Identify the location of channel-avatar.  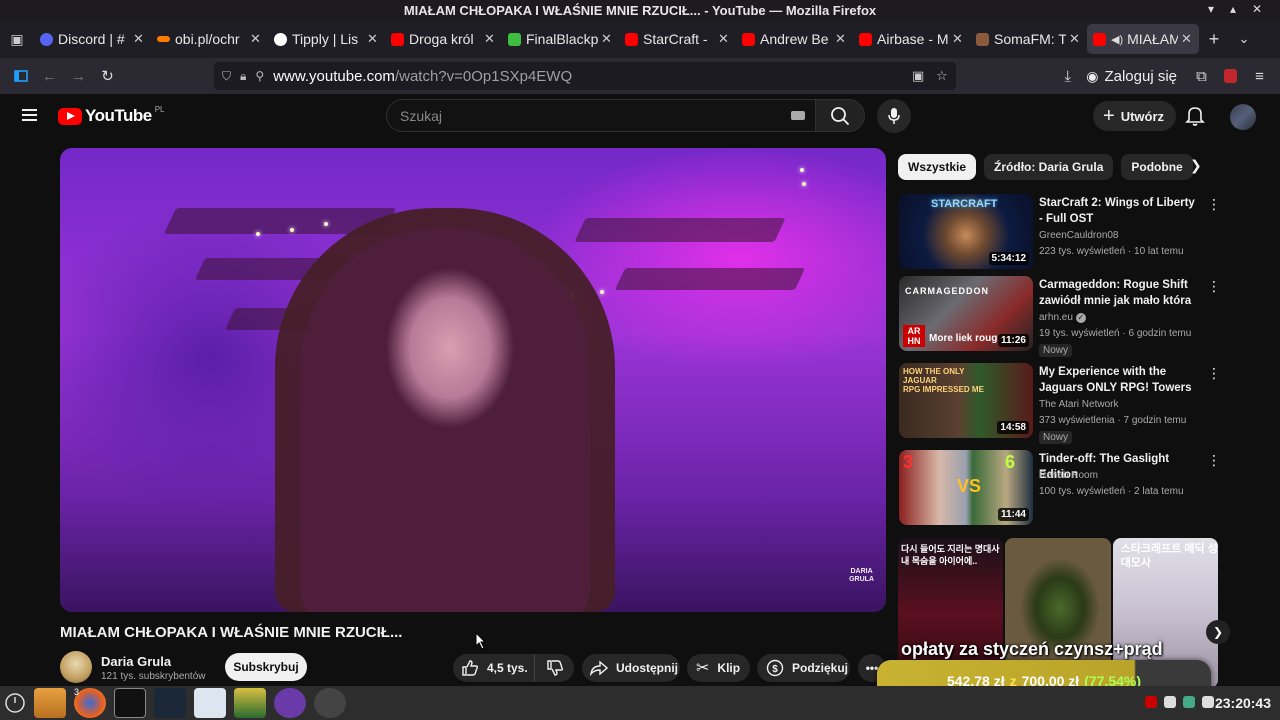
(76, 667).